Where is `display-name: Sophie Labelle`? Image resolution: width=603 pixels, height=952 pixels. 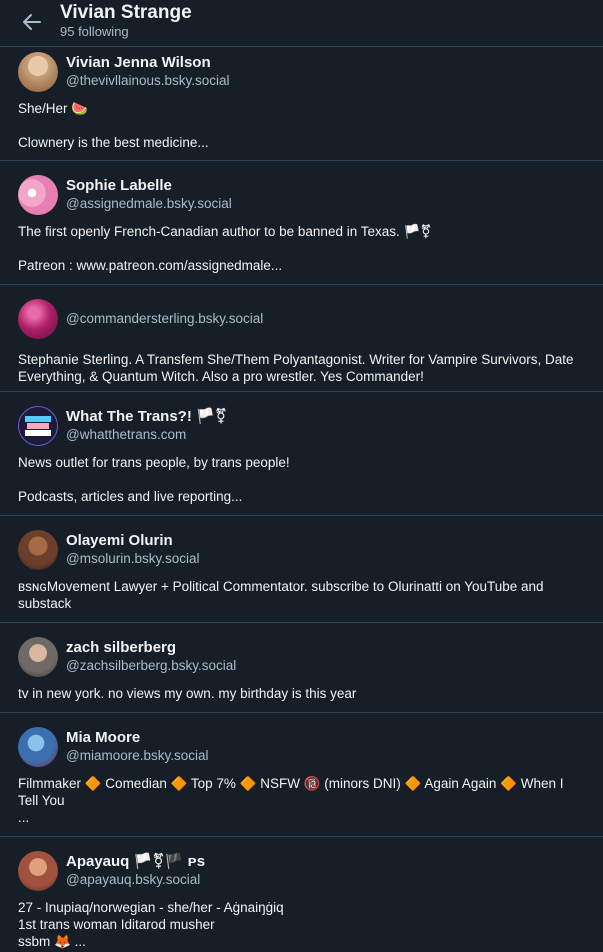
display-name: Sophie Labelle is located at coordinates (149, 185).